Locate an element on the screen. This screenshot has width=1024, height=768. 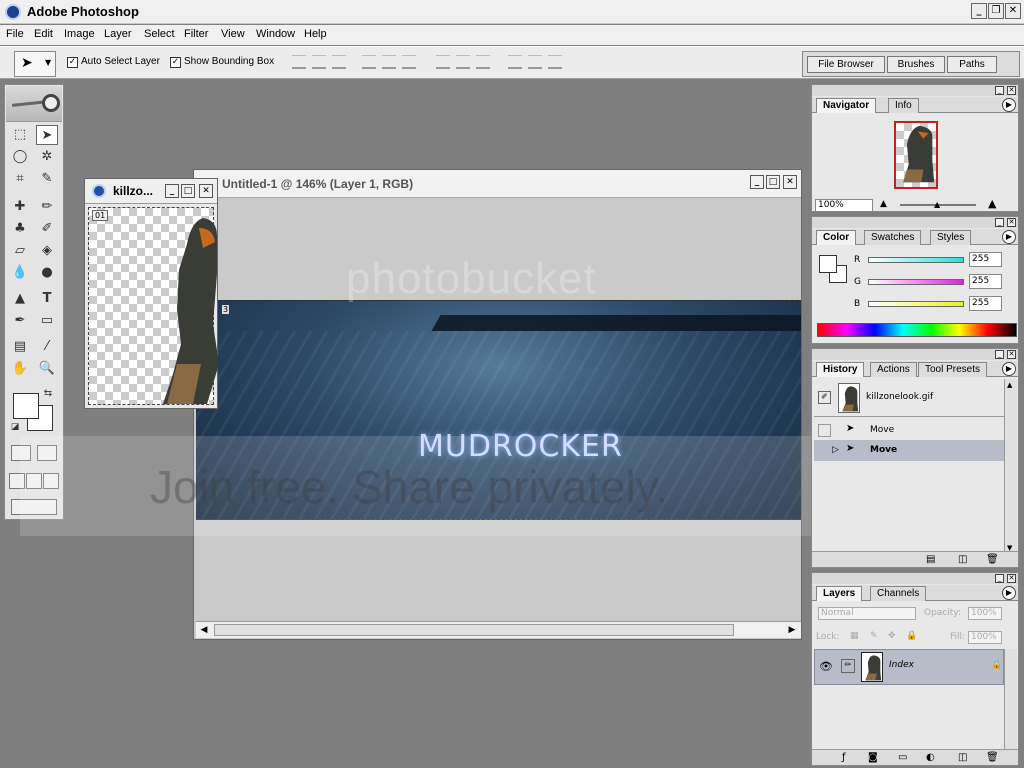
well-tab-file-browser: File Browser is located at coordinates (846, 64).